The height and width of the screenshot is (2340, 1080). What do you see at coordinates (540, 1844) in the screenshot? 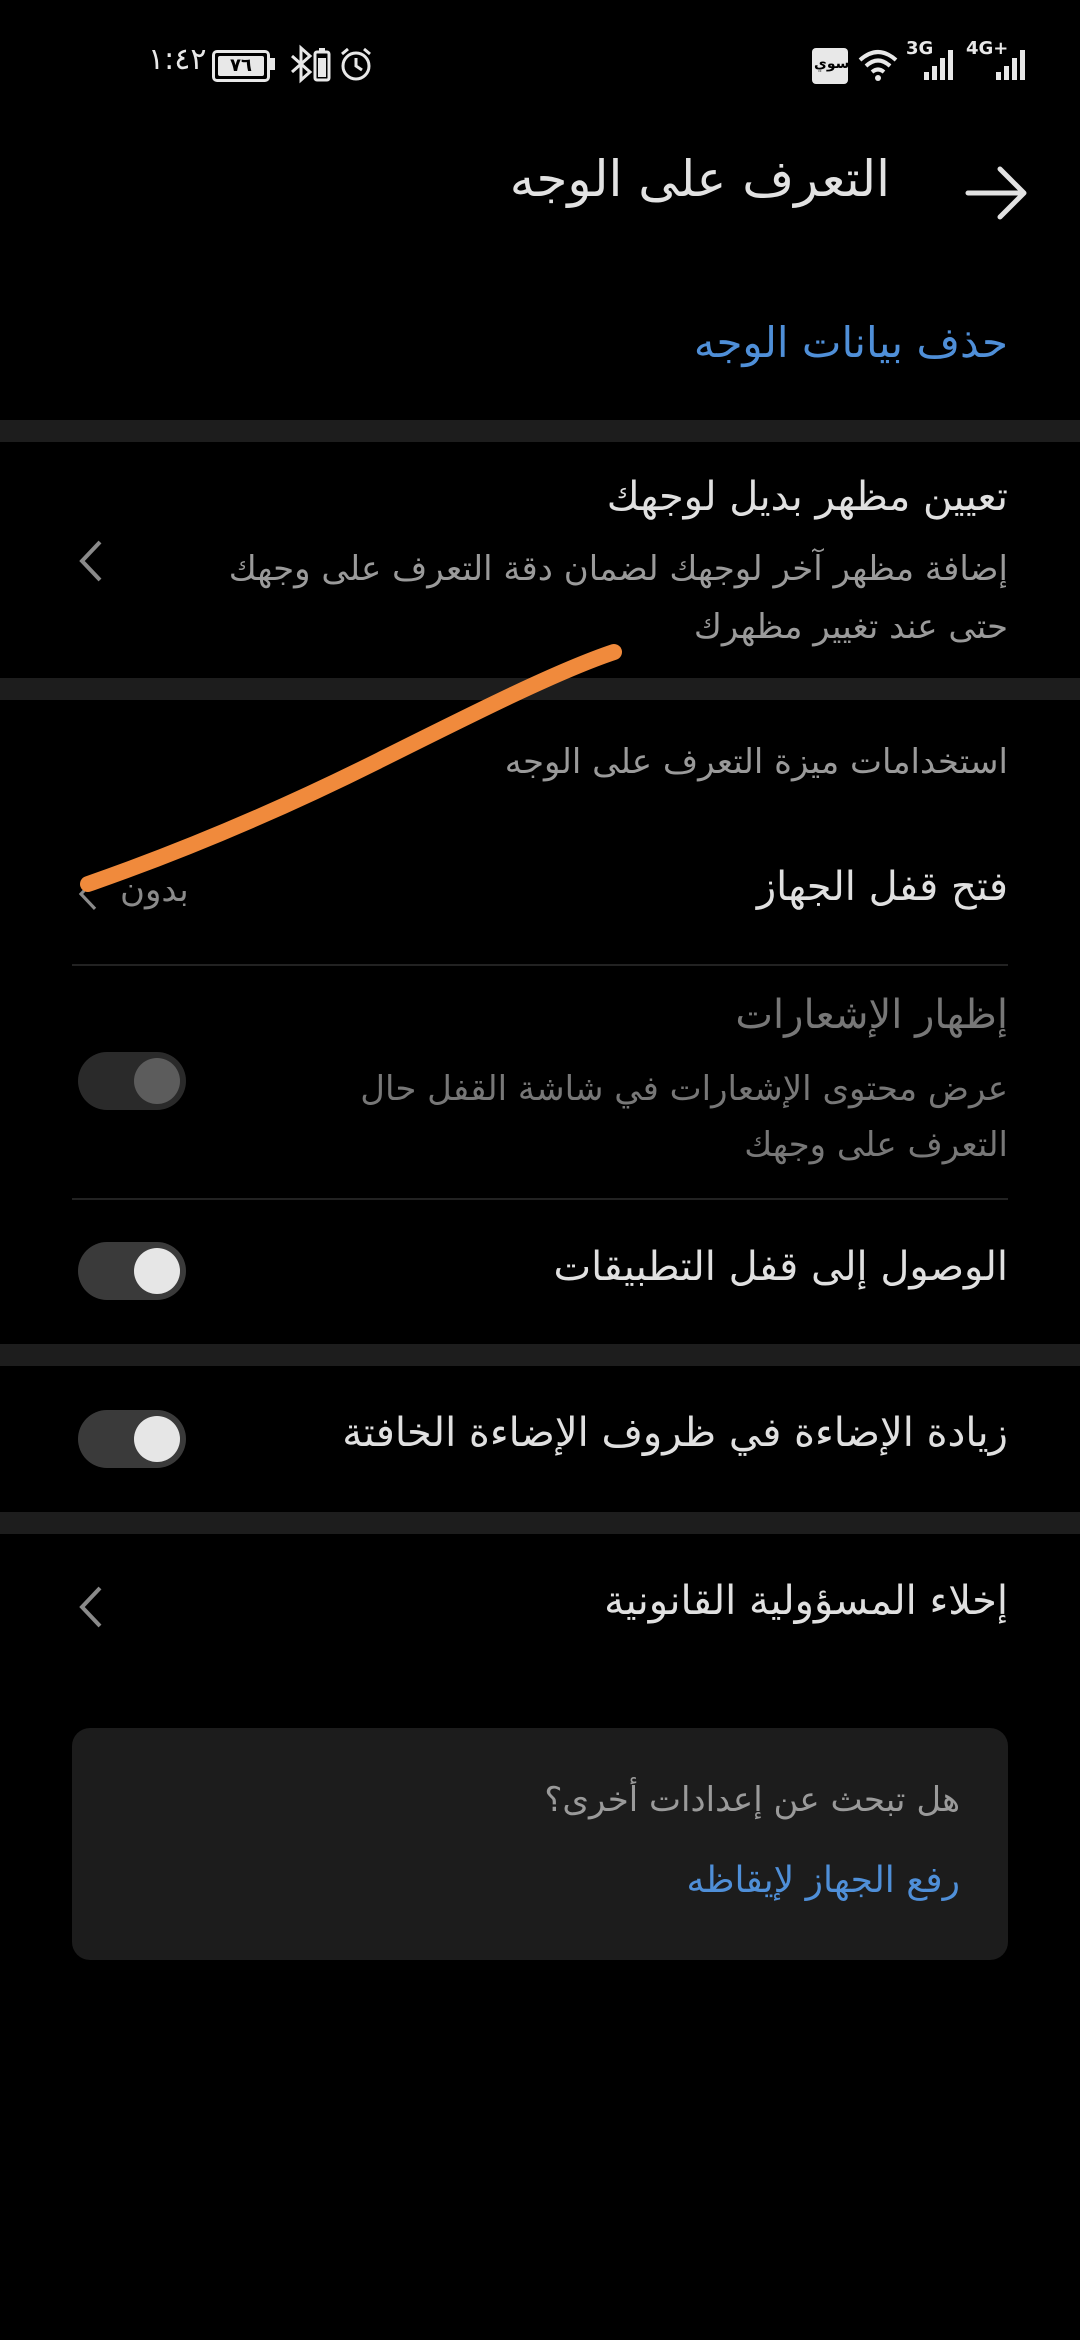
I see `more-settings-card` at bounding box center [540, 1844].